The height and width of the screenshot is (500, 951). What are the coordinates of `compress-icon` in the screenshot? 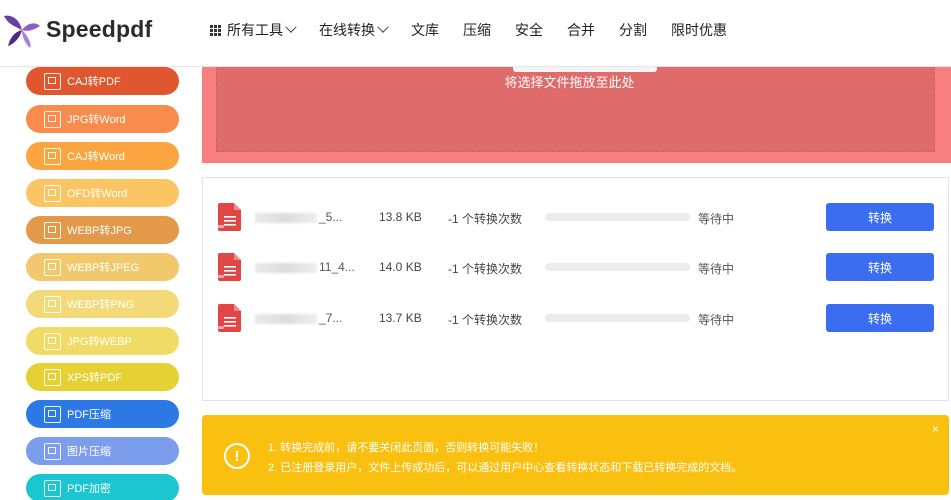 It's located at (52, 414).